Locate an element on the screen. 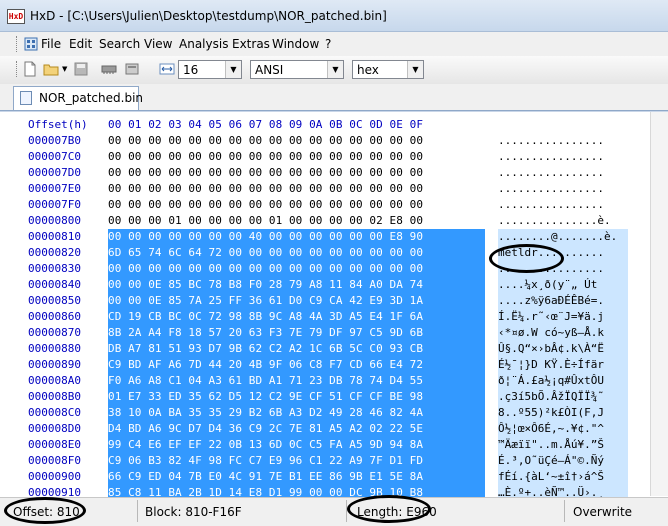 This screenshot has width=668, height=526. row-ascii: ....¼x¸ð(y¨„ Út is located at coordinates (563, 285).